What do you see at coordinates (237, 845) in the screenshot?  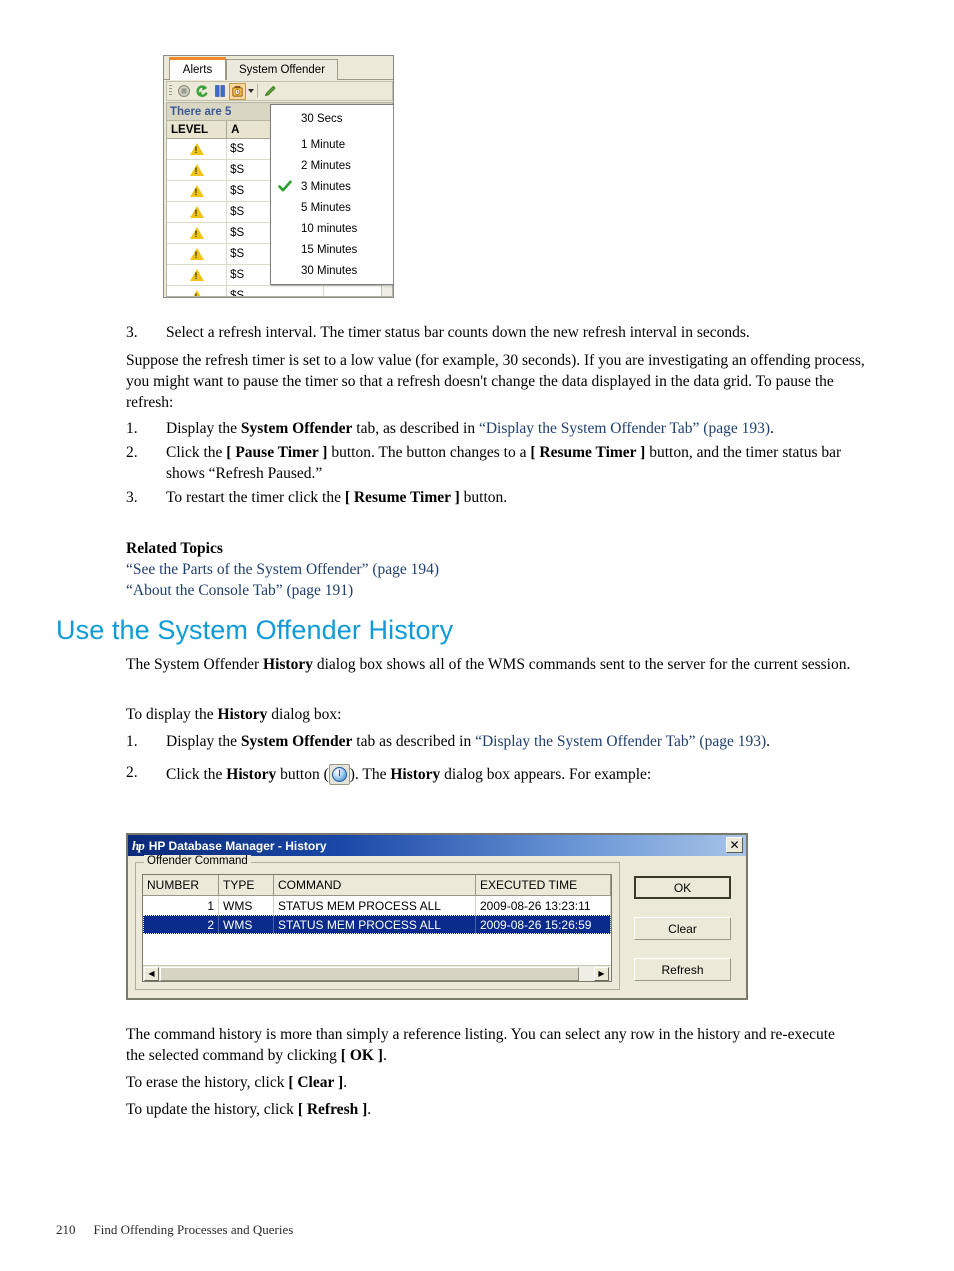 I see `dialog-title-text: HP Database Manager - History` at bounding box center [237, 845].